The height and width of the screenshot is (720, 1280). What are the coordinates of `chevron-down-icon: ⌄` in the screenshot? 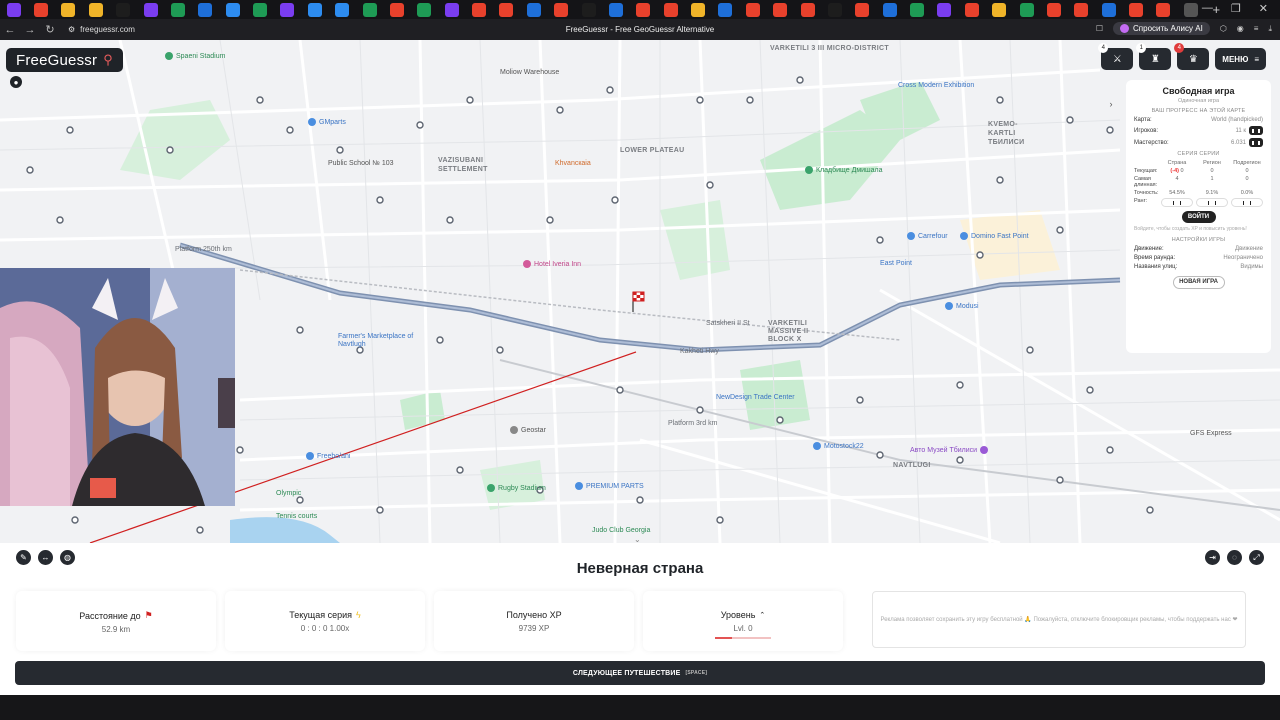 It's located at (637, 539).